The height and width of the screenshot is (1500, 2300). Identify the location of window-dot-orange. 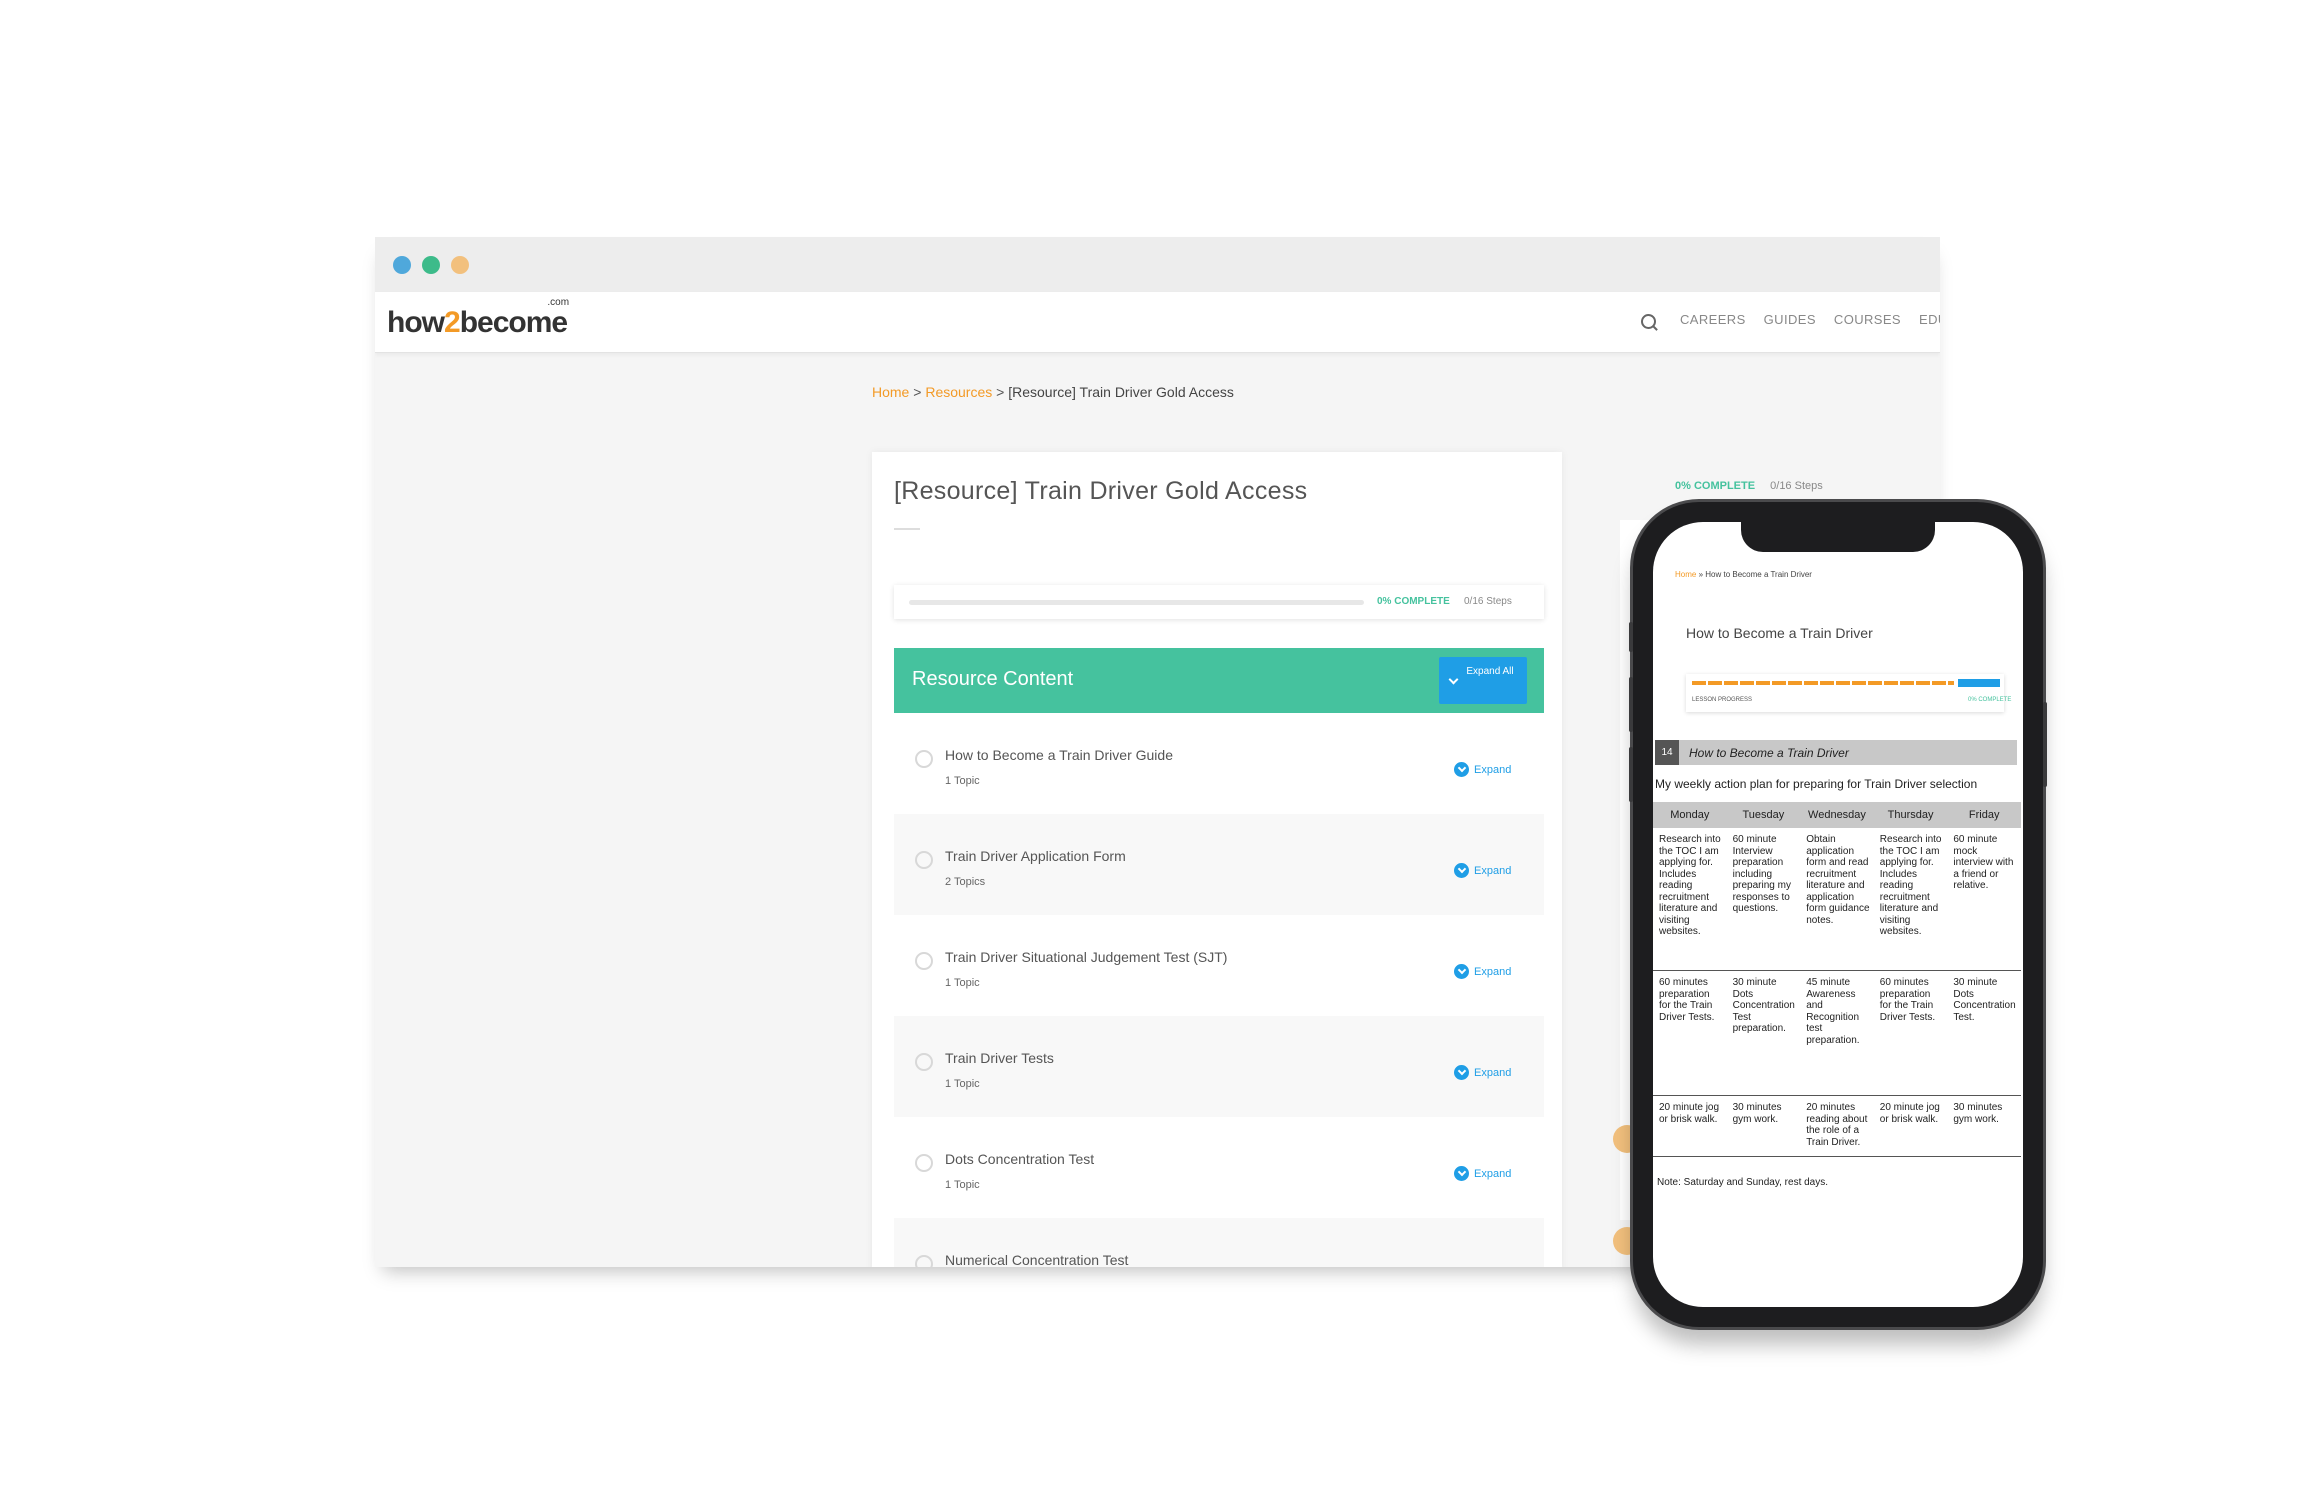
(460, 265).